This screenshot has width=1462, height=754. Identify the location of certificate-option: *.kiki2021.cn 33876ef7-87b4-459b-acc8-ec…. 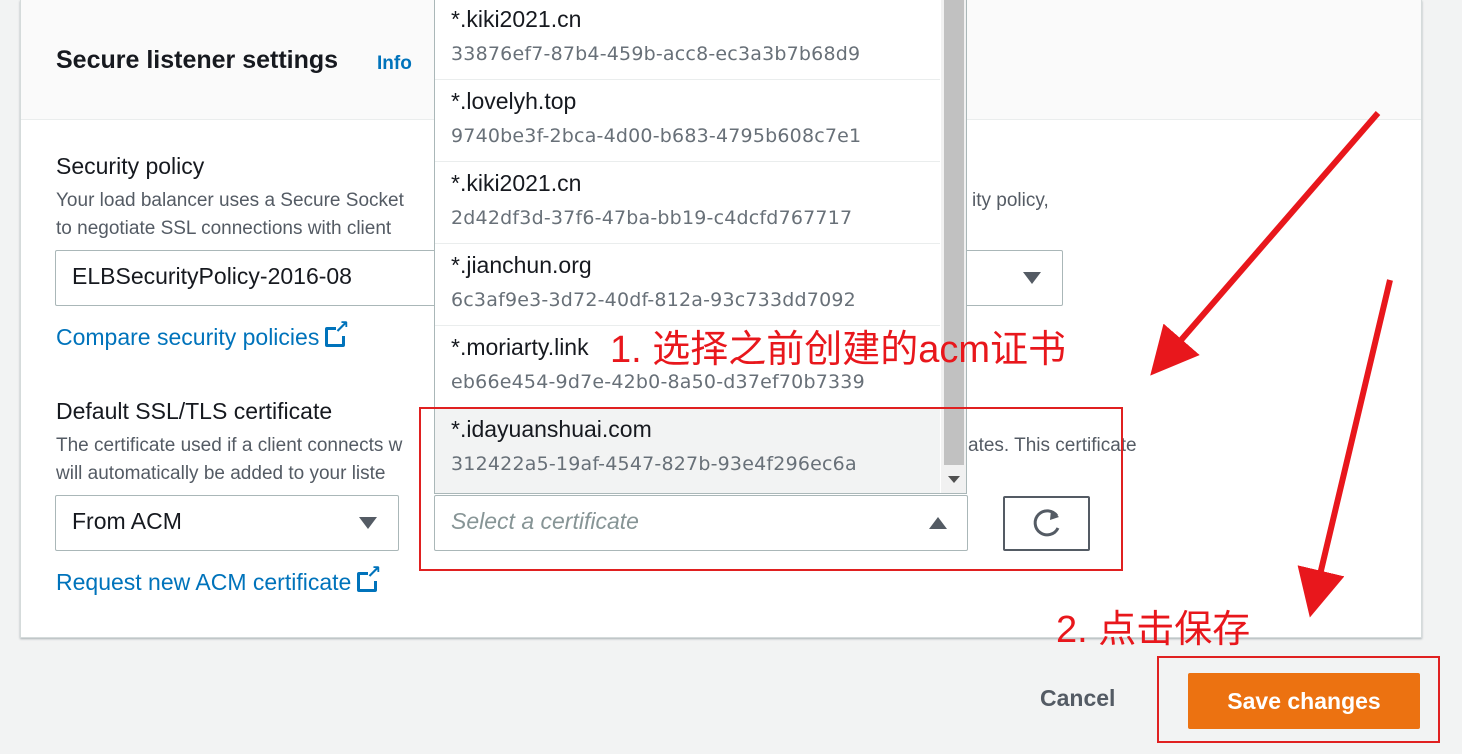
(687, 40).